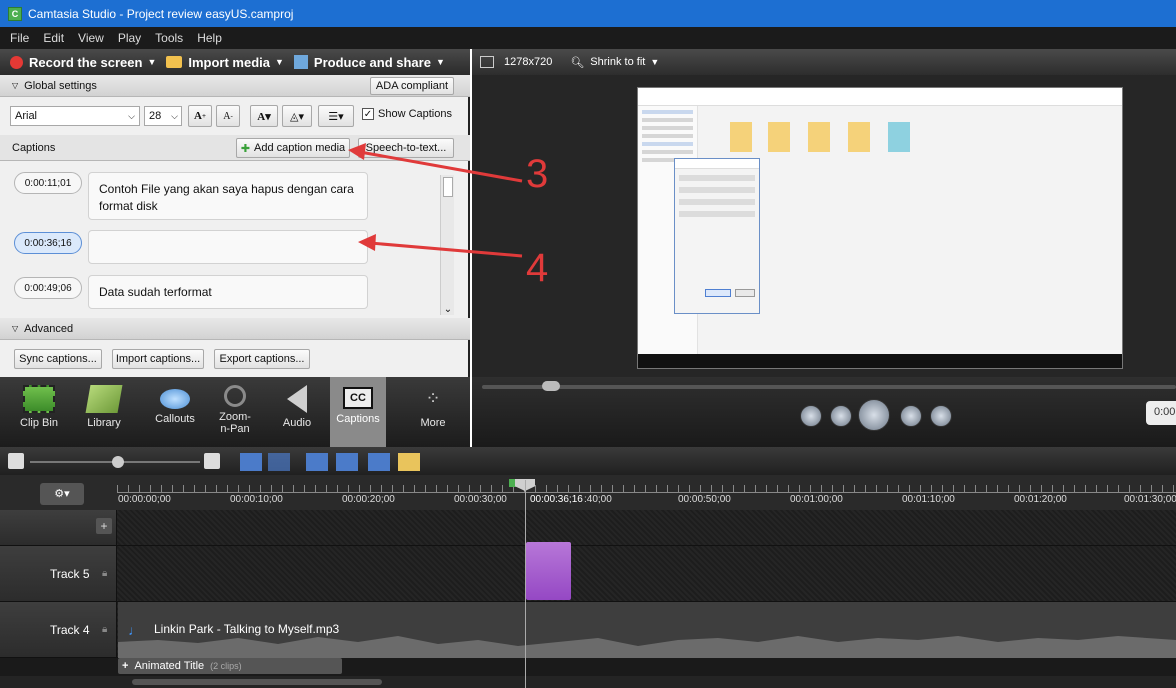 The height and width of the screenshot is (688, 1176). Describe the element at coordinates (537, 174) in the screenshot. I see `annotation-3: 3` at that location.